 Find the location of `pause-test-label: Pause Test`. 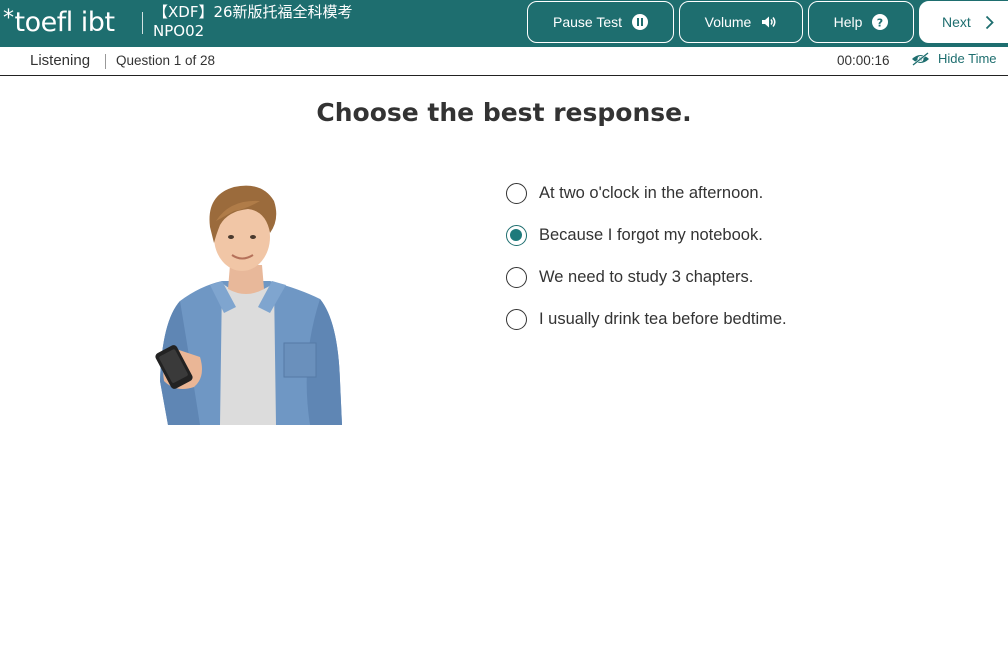

pause-test-label: Pause Test is located at coordinates (587, 22).